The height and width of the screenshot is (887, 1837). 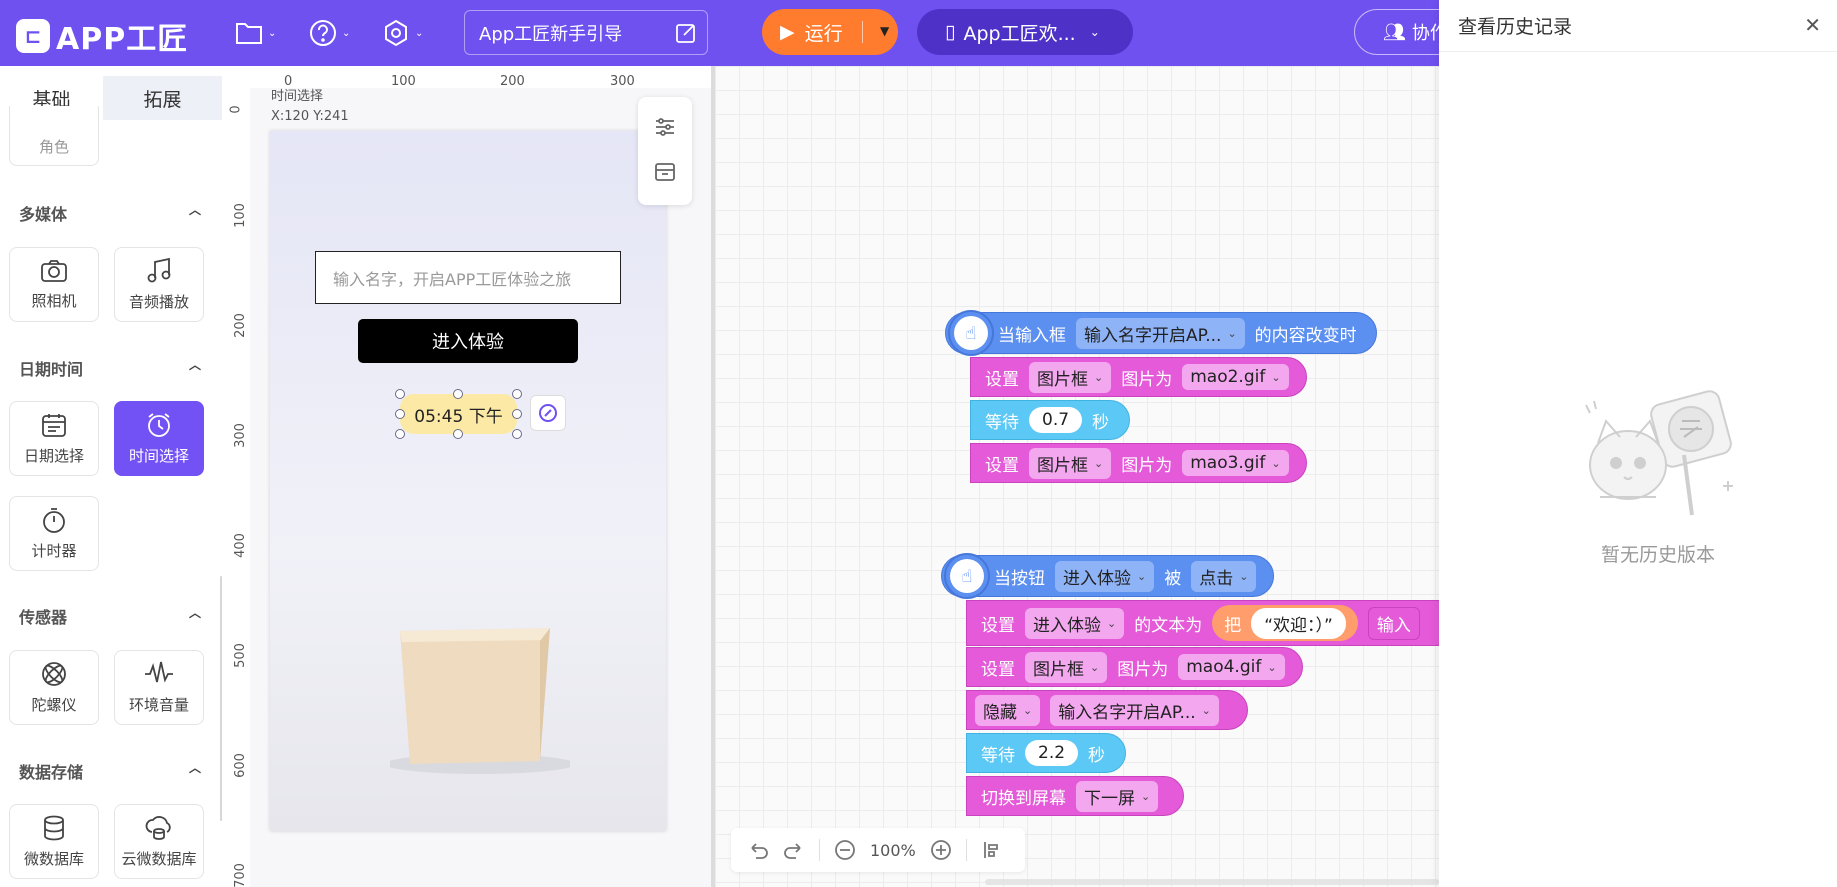 What do you see at coordinates (1056, 420) in the screenshot?
I see `number-input: 0.7` at bounding box center [1056, 420].